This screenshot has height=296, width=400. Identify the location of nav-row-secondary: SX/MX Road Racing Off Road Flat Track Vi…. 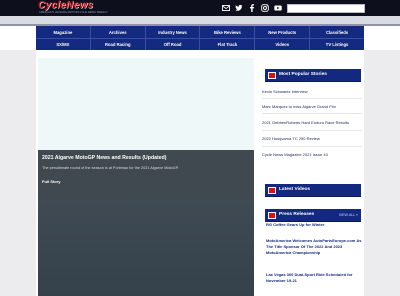
(200, 44).